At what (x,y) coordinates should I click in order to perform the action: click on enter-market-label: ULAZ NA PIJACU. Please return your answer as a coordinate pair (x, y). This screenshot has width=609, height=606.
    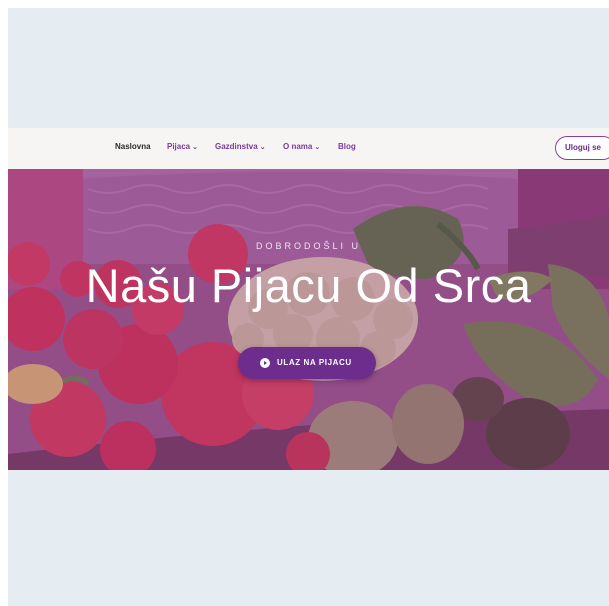
    Looking at the image, I should click on (314, 362).